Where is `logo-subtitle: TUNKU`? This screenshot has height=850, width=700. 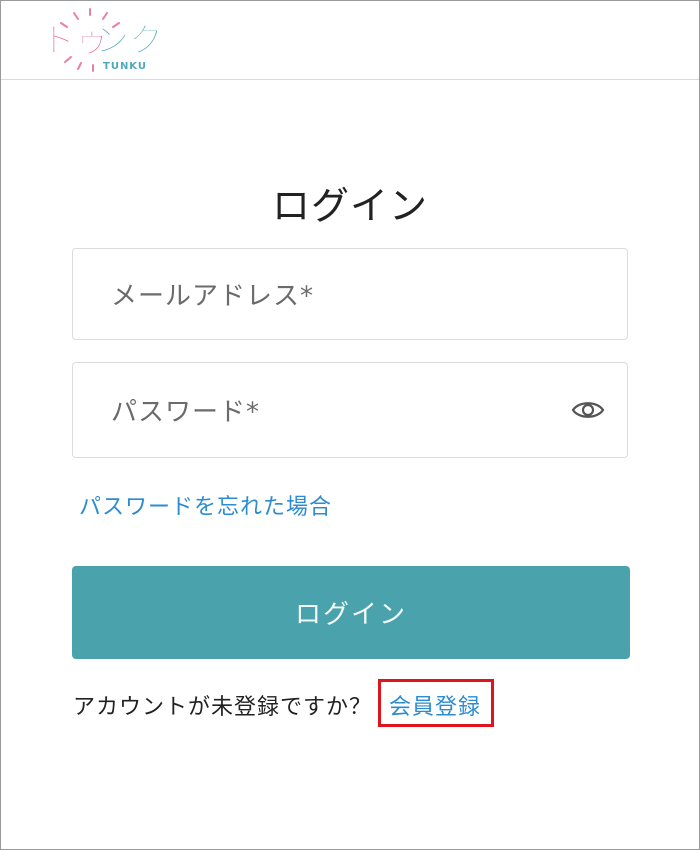
logo-subtitle: TUNKU is located at coordinates (125, 66).